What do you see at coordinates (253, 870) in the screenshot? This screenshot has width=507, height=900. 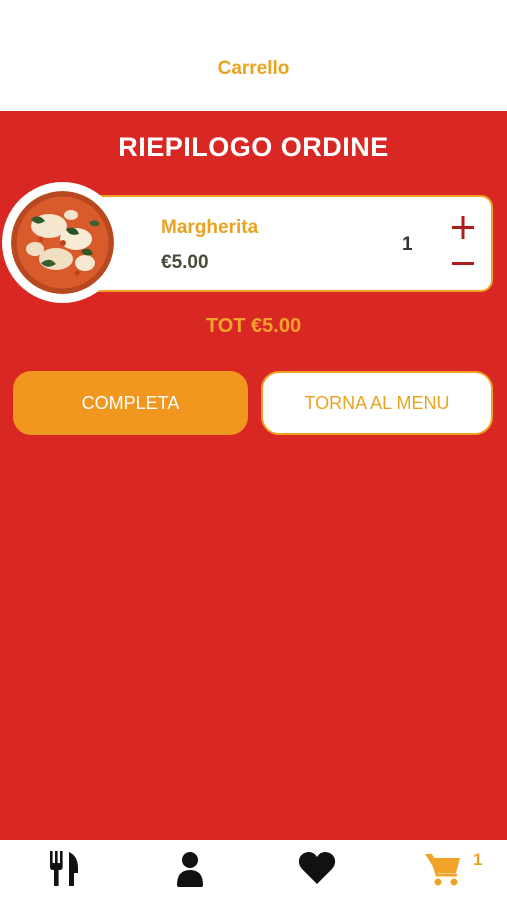 I see `bottom-tab-bar` at bounding box center [253, 870].